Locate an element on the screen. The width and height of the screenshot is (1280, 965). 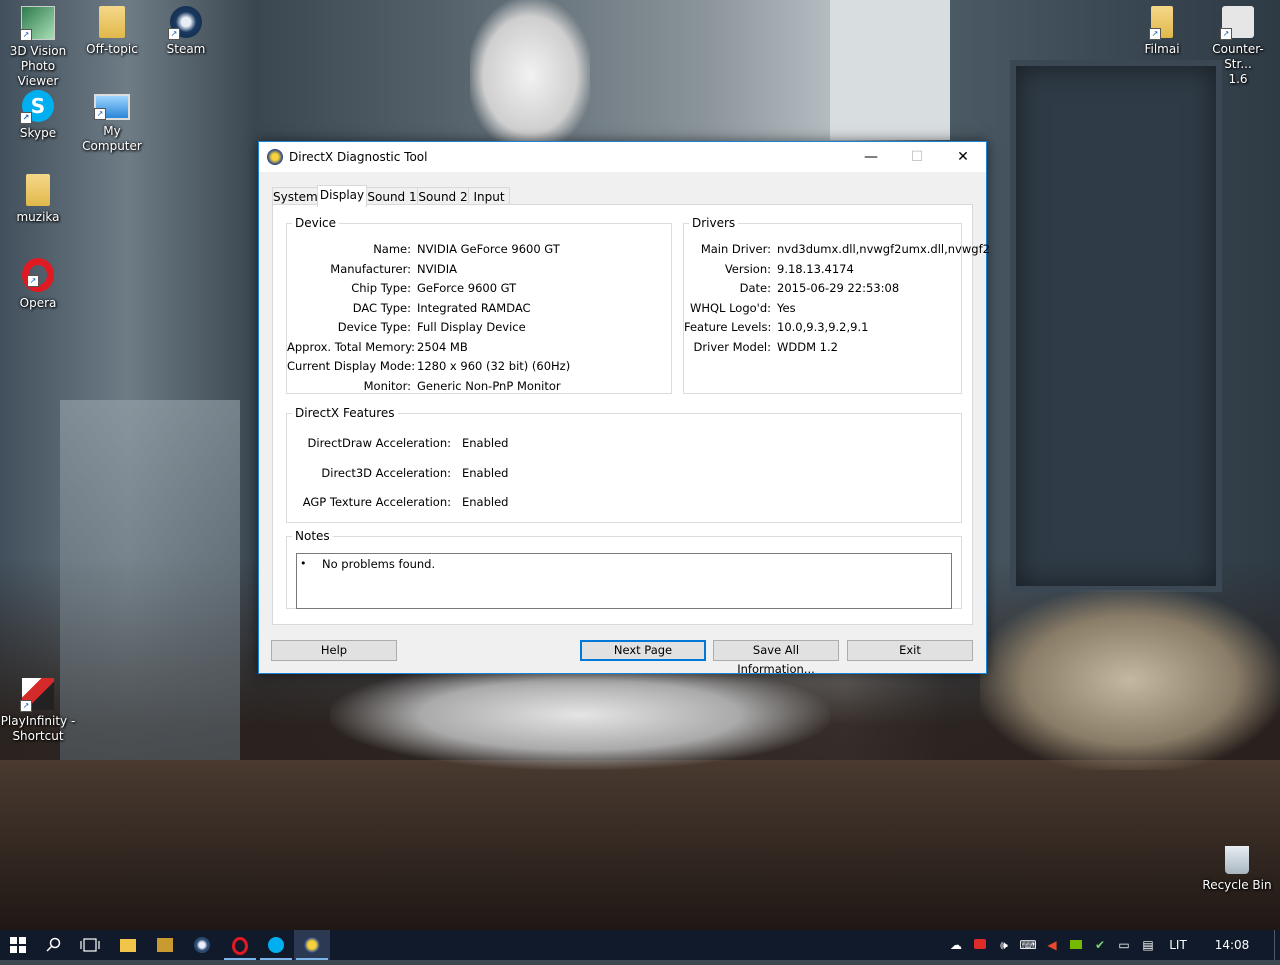
app-icon is located at coordinates (165, 945).